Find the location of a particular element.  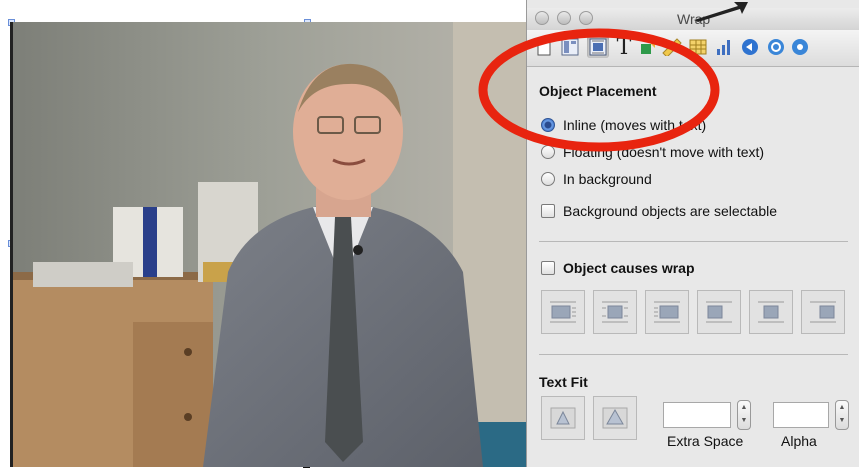

wrap-top-left-icon is located at coordinates (719, 312).